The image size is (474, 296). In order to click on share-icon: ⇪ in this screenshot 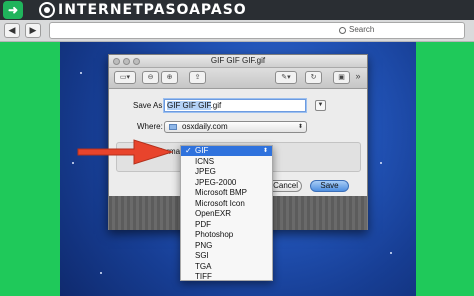, I will do `click(197, 77)`.